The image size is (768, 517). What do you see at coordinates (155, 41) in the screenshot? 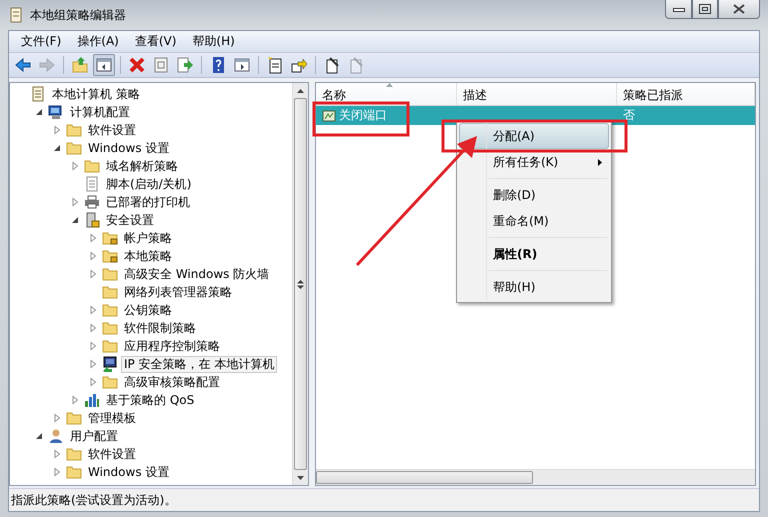
I see `menu-item: 查看(V)` at bounding box center [155, 41].